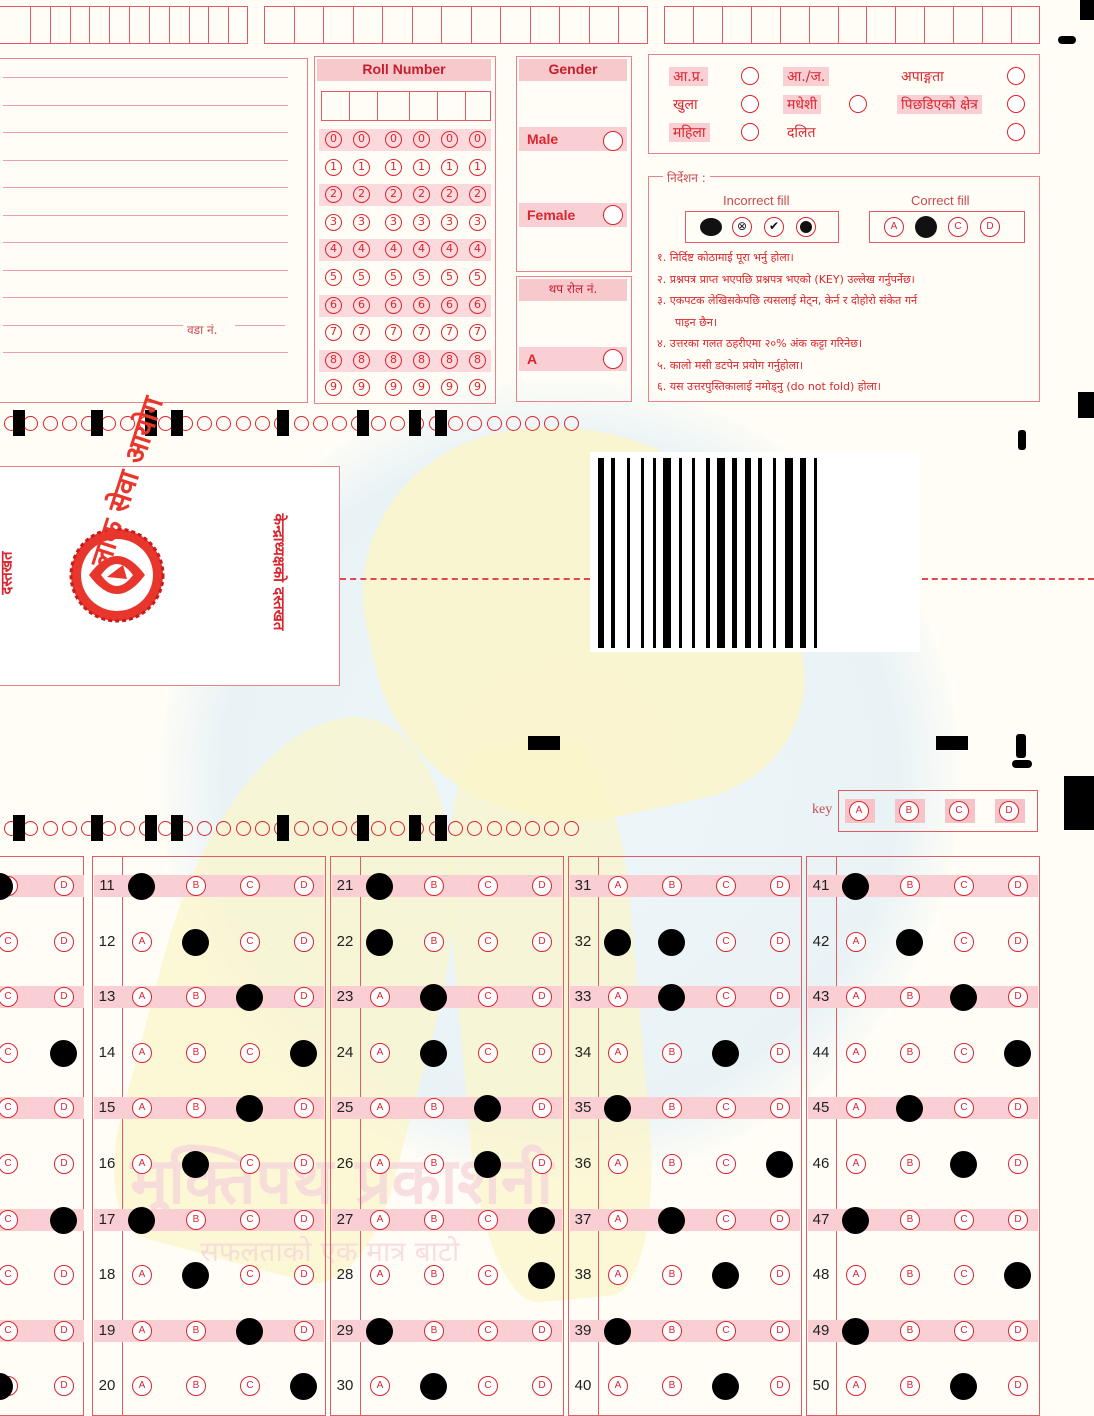 The width and height of the screenshot is (1094, 1416). Describe the element at coordinates (1009, 811) in the screenshot. I see `key-option-d: D` at that location.